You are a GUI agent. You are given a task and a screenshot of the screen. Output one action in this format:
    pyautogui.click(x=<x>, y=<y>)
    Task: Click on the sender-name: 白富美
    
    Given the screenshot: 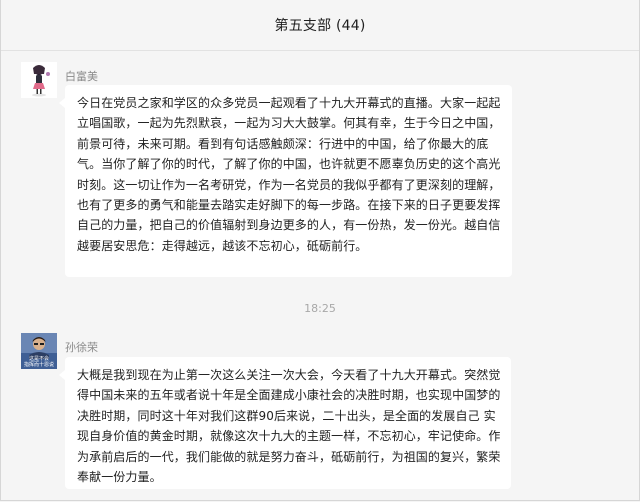 What is the action you would take?
    pyautogui.click(x=81, y=76)
    